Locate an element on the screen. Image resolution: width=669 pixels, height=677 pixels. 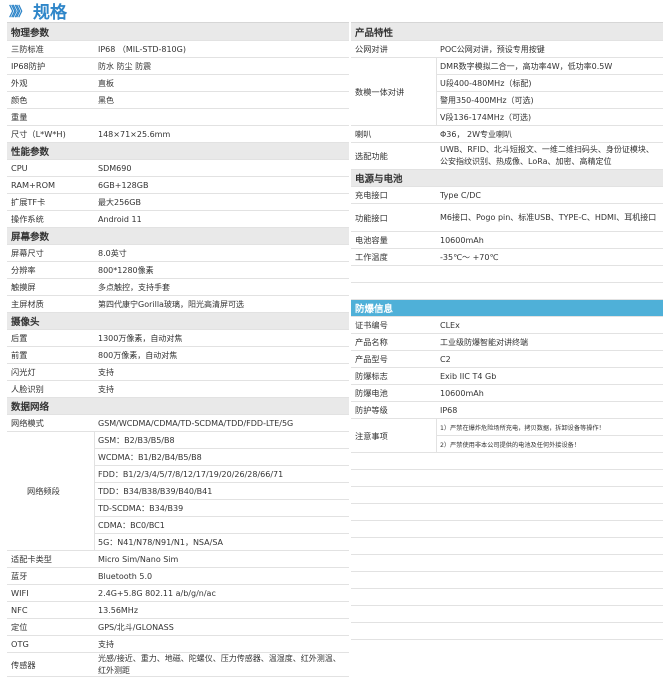
row-label: 公网对讲 is located at coordinates (371, 49).